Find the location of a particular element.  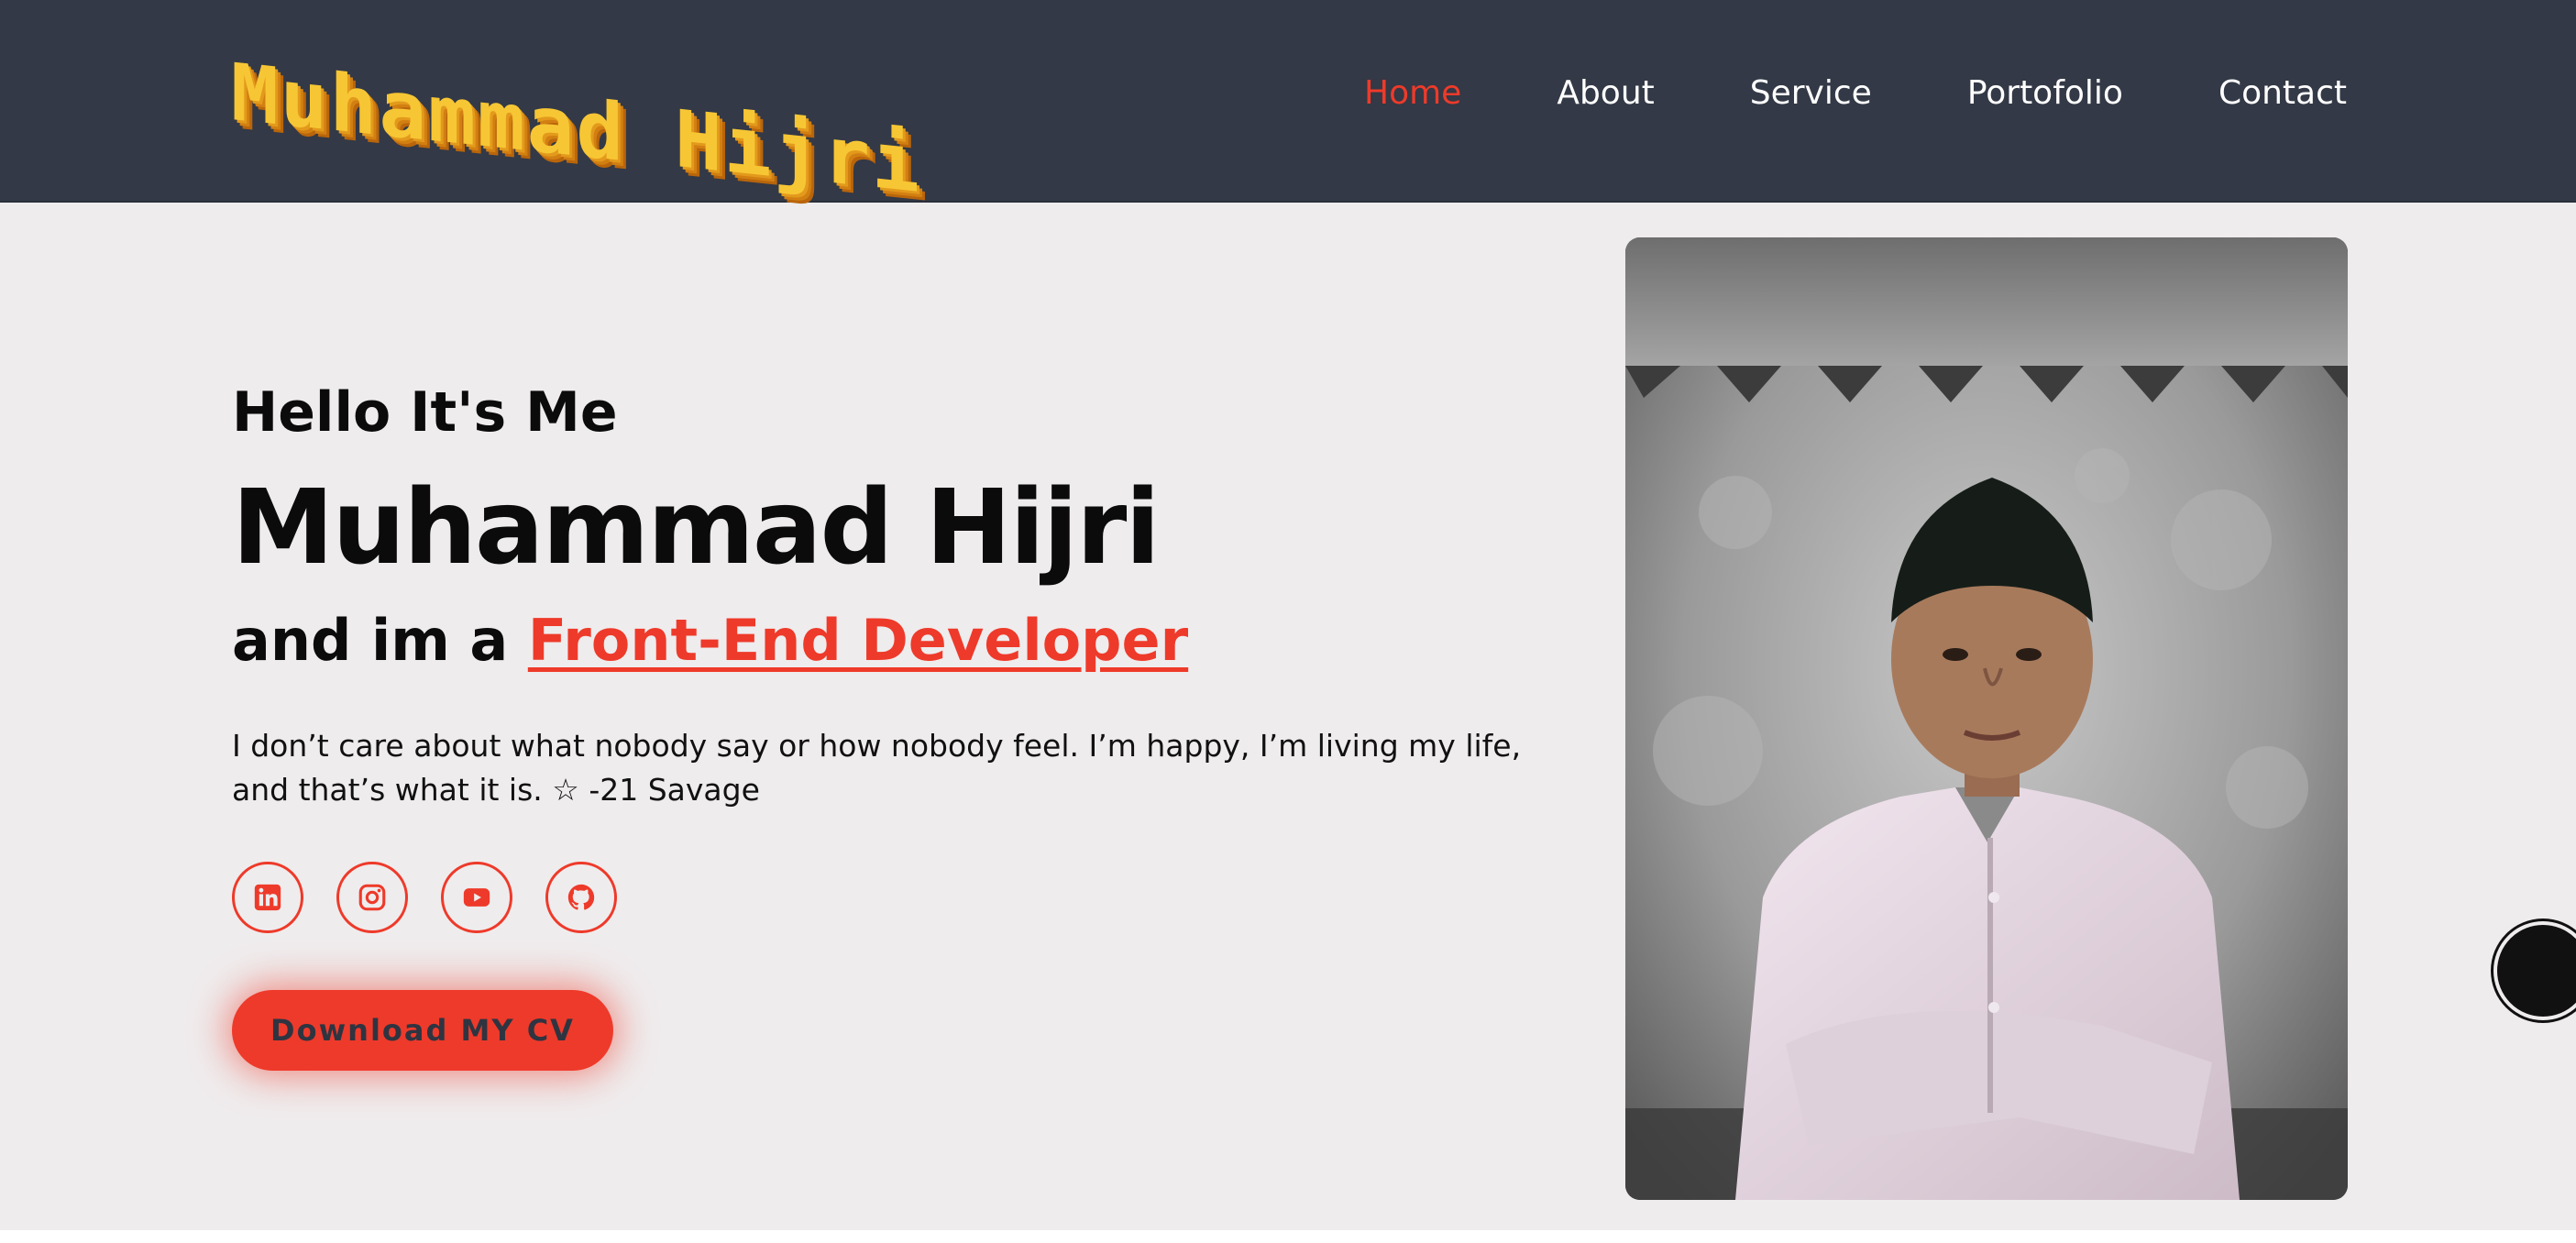

role-highlight: Front-End Developer is located at coordinates (858, 640).